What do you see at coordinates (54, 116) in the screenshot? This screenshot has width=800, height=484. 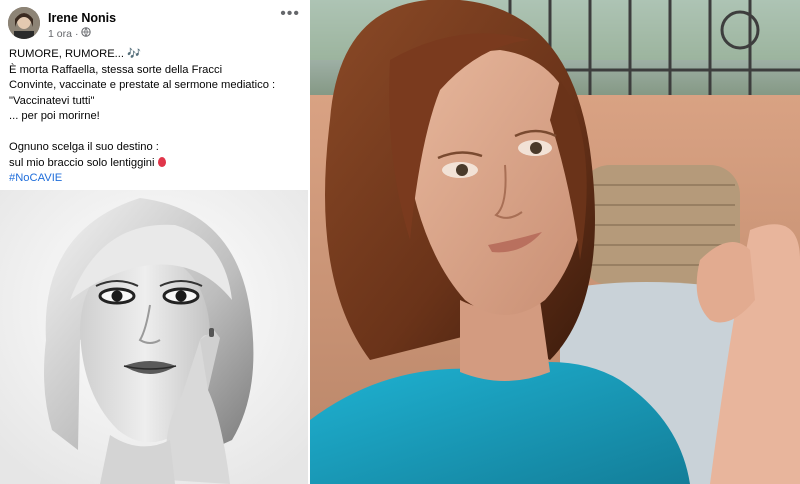 I see `post-line: ... per poi morirne!` at bounding box center [54, 116].